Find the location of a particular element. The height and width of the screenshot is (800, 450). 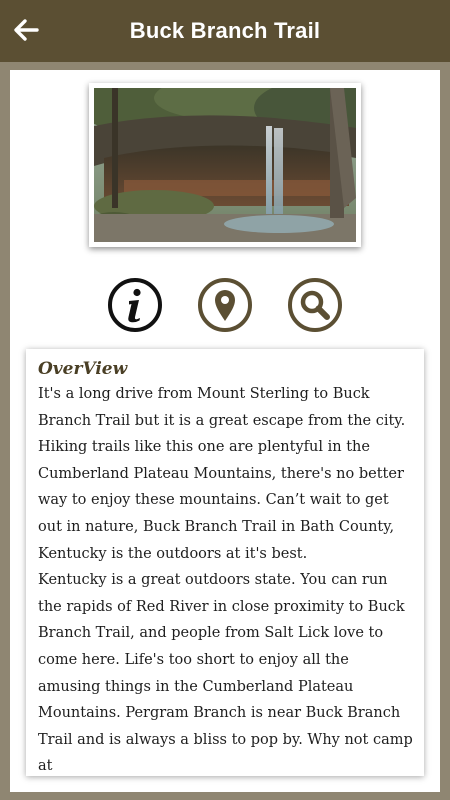

waterfall-photo is located at coordinates (225, 165).